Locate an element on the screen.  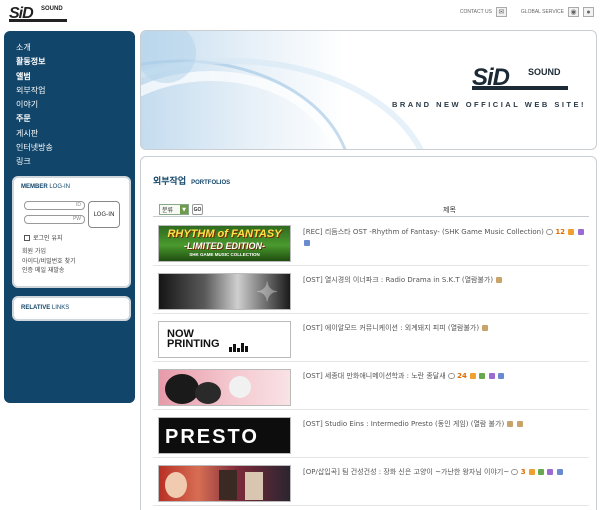
nav-item-album: 앨범 is located at coordinates (34, 77).